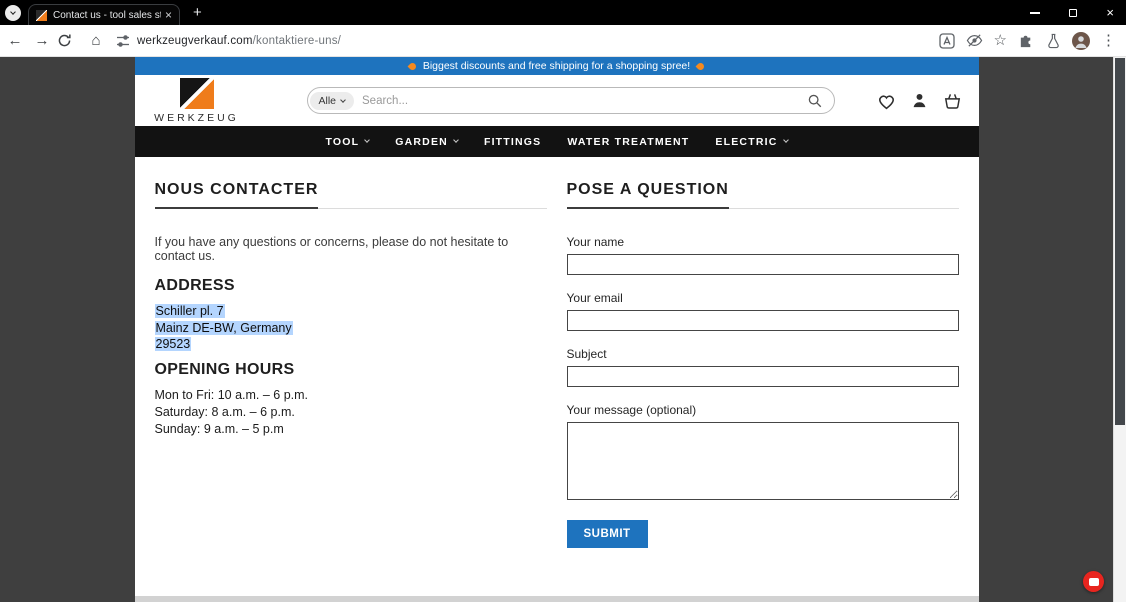 Image resolution: width=1126 pixels, height=602 pixels. I want to click on eye-off-icon, so click(974, 40).